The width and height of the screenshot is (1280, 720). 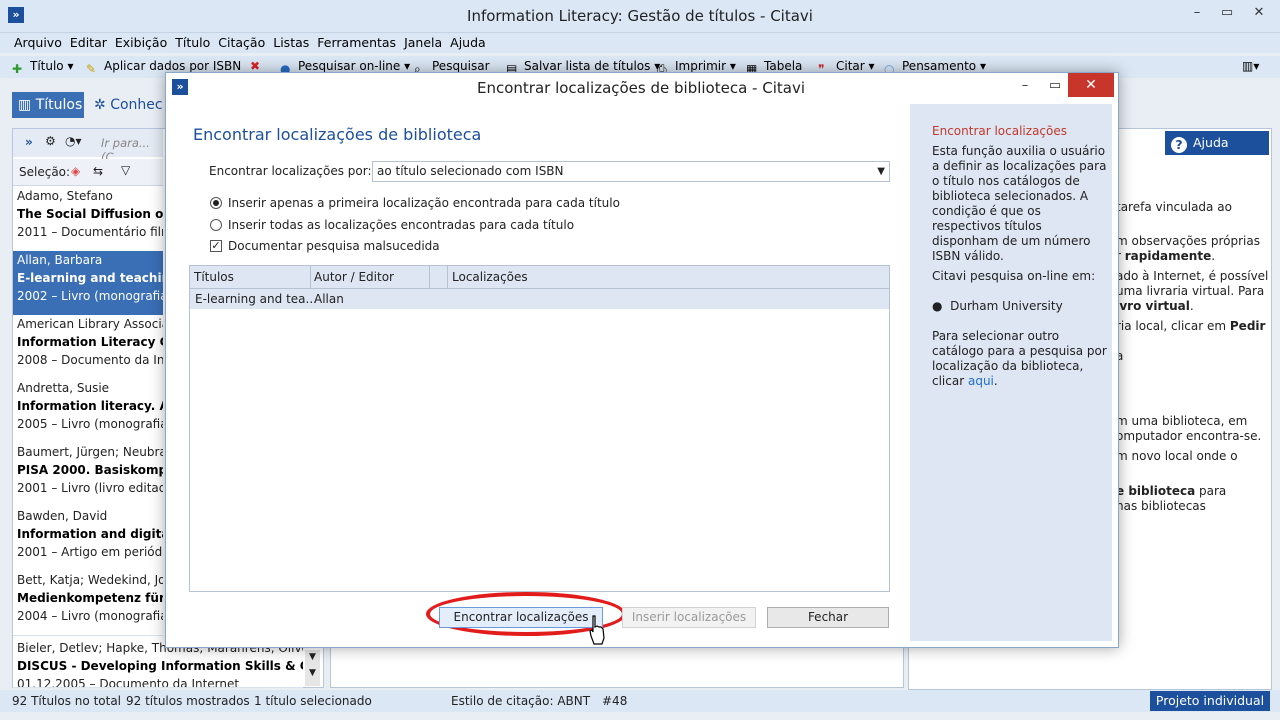 I want to click on hand-cursor-icon, so click(x=597, y=630).